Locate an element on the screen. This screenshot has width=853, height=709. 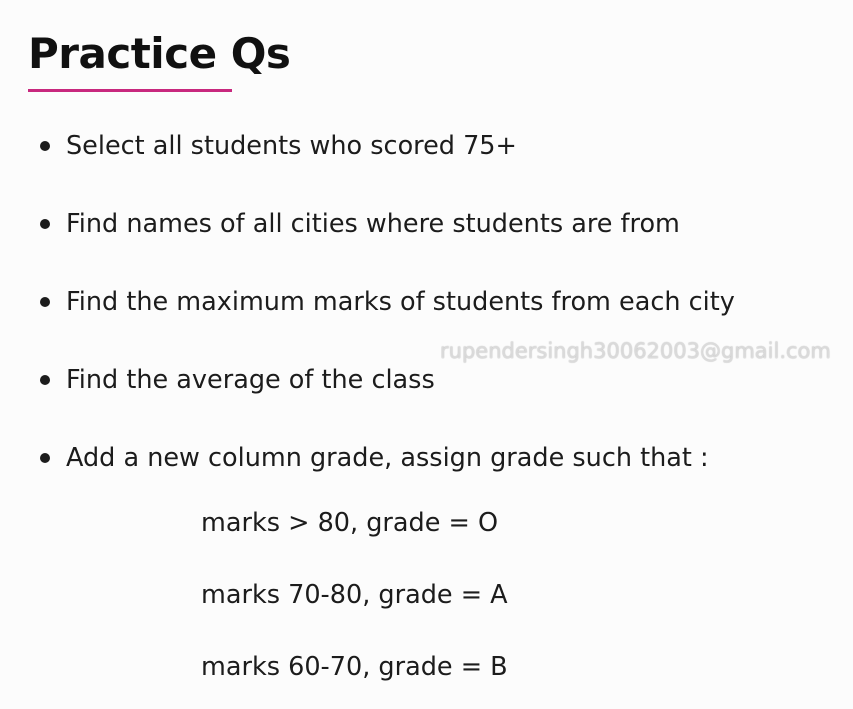
grade-rule: marks 70-80, grade = A is located at coordinates (354, 595).